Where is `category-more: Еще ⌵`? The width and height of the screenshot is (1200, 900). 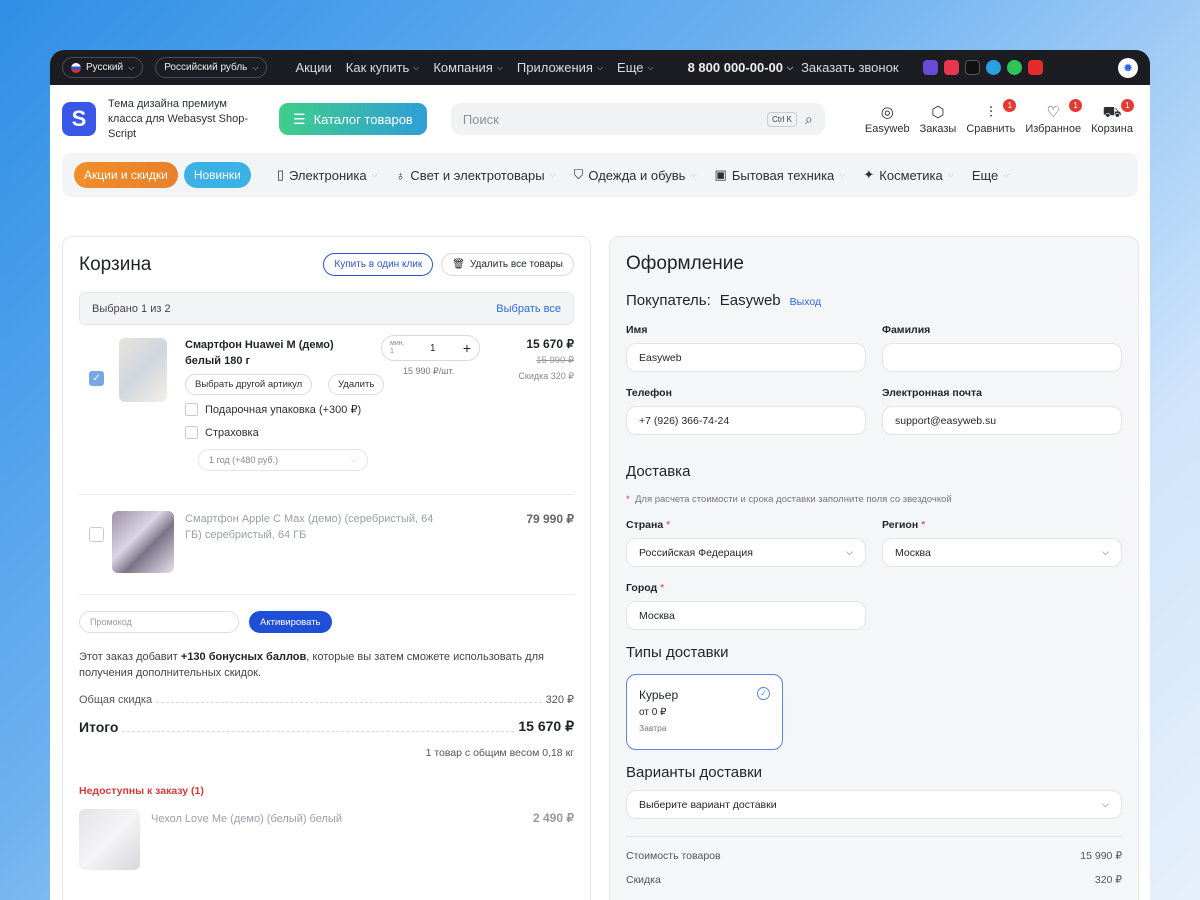
category-more: Еще ⌵ is located at coordinates (991, 175).